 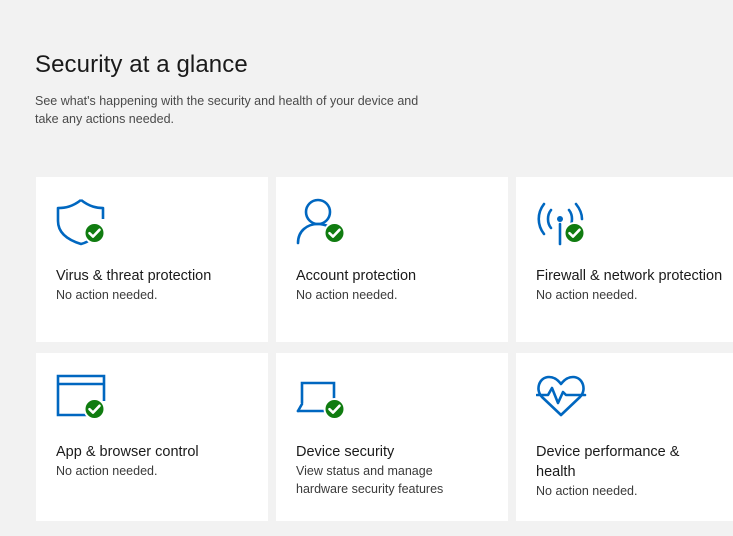 What do you see at coordinates (127, 452) in the screenshot?
I see `tile-title: App & browser control` at bounding box center [127, 452].